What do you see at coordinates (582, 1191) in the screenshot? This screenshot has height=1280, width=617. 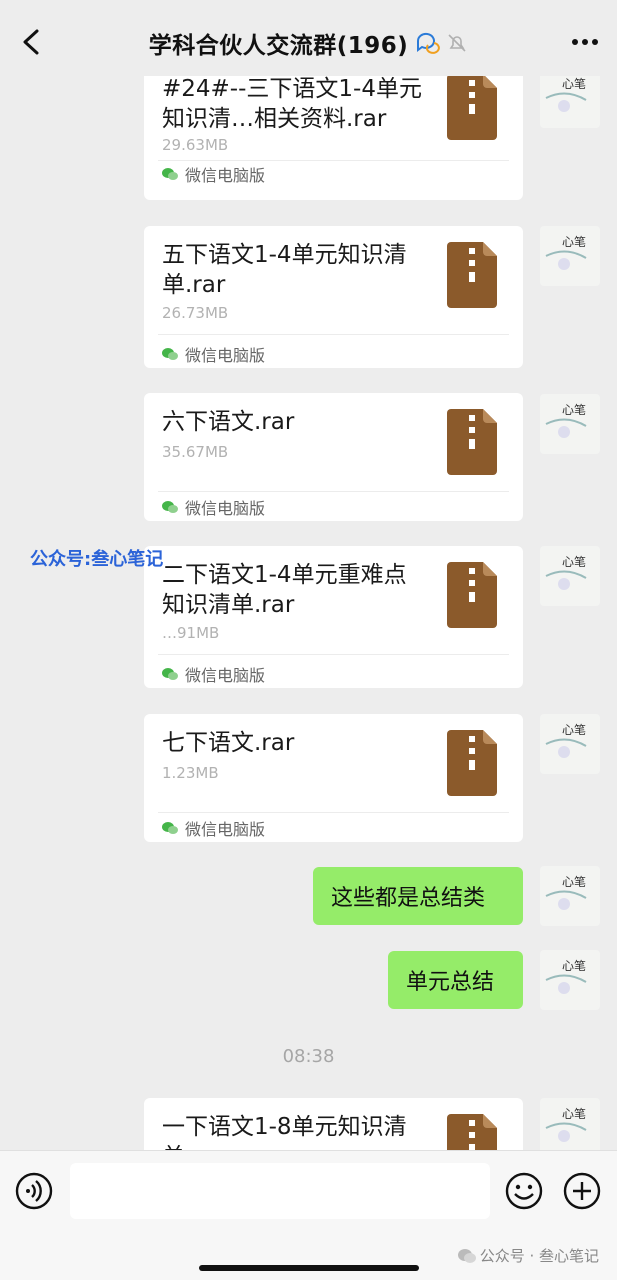 I see `plus-icon` at bounding box center [582, 1191].